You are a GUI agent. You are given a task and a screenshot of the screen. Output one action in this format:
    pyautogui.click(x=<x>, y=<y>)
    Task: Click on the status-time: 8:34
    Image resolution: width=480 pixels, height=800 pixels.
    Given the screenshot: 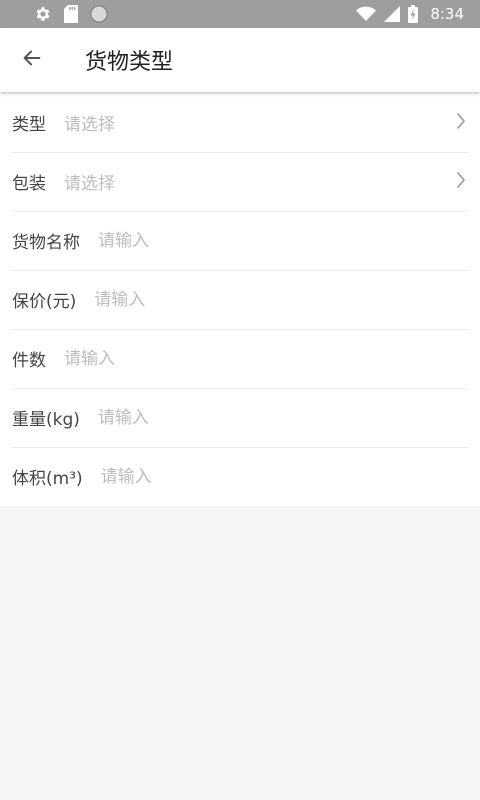 What is the action you would take?
    pyautogui.click(x=447, y=14)
    